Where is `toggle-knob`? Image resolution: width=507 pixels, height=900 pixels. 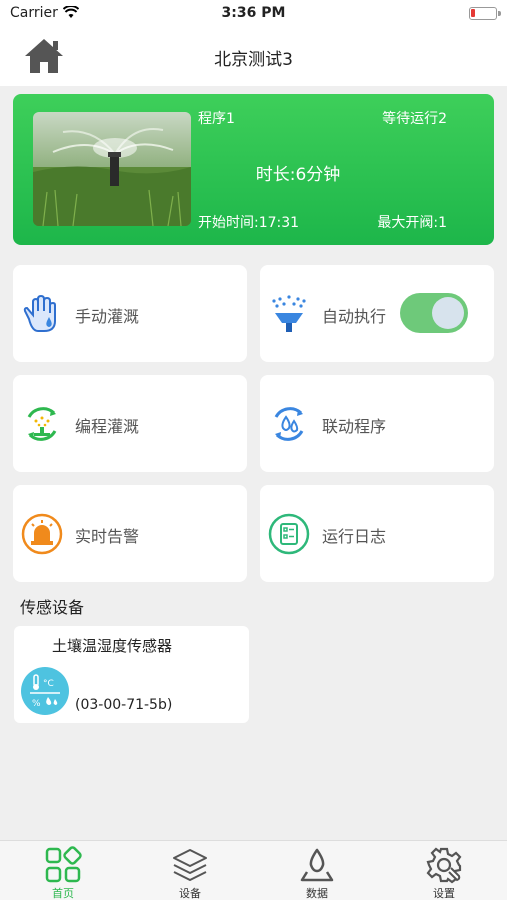
toggle-knob is located at coordinates (448, 313).